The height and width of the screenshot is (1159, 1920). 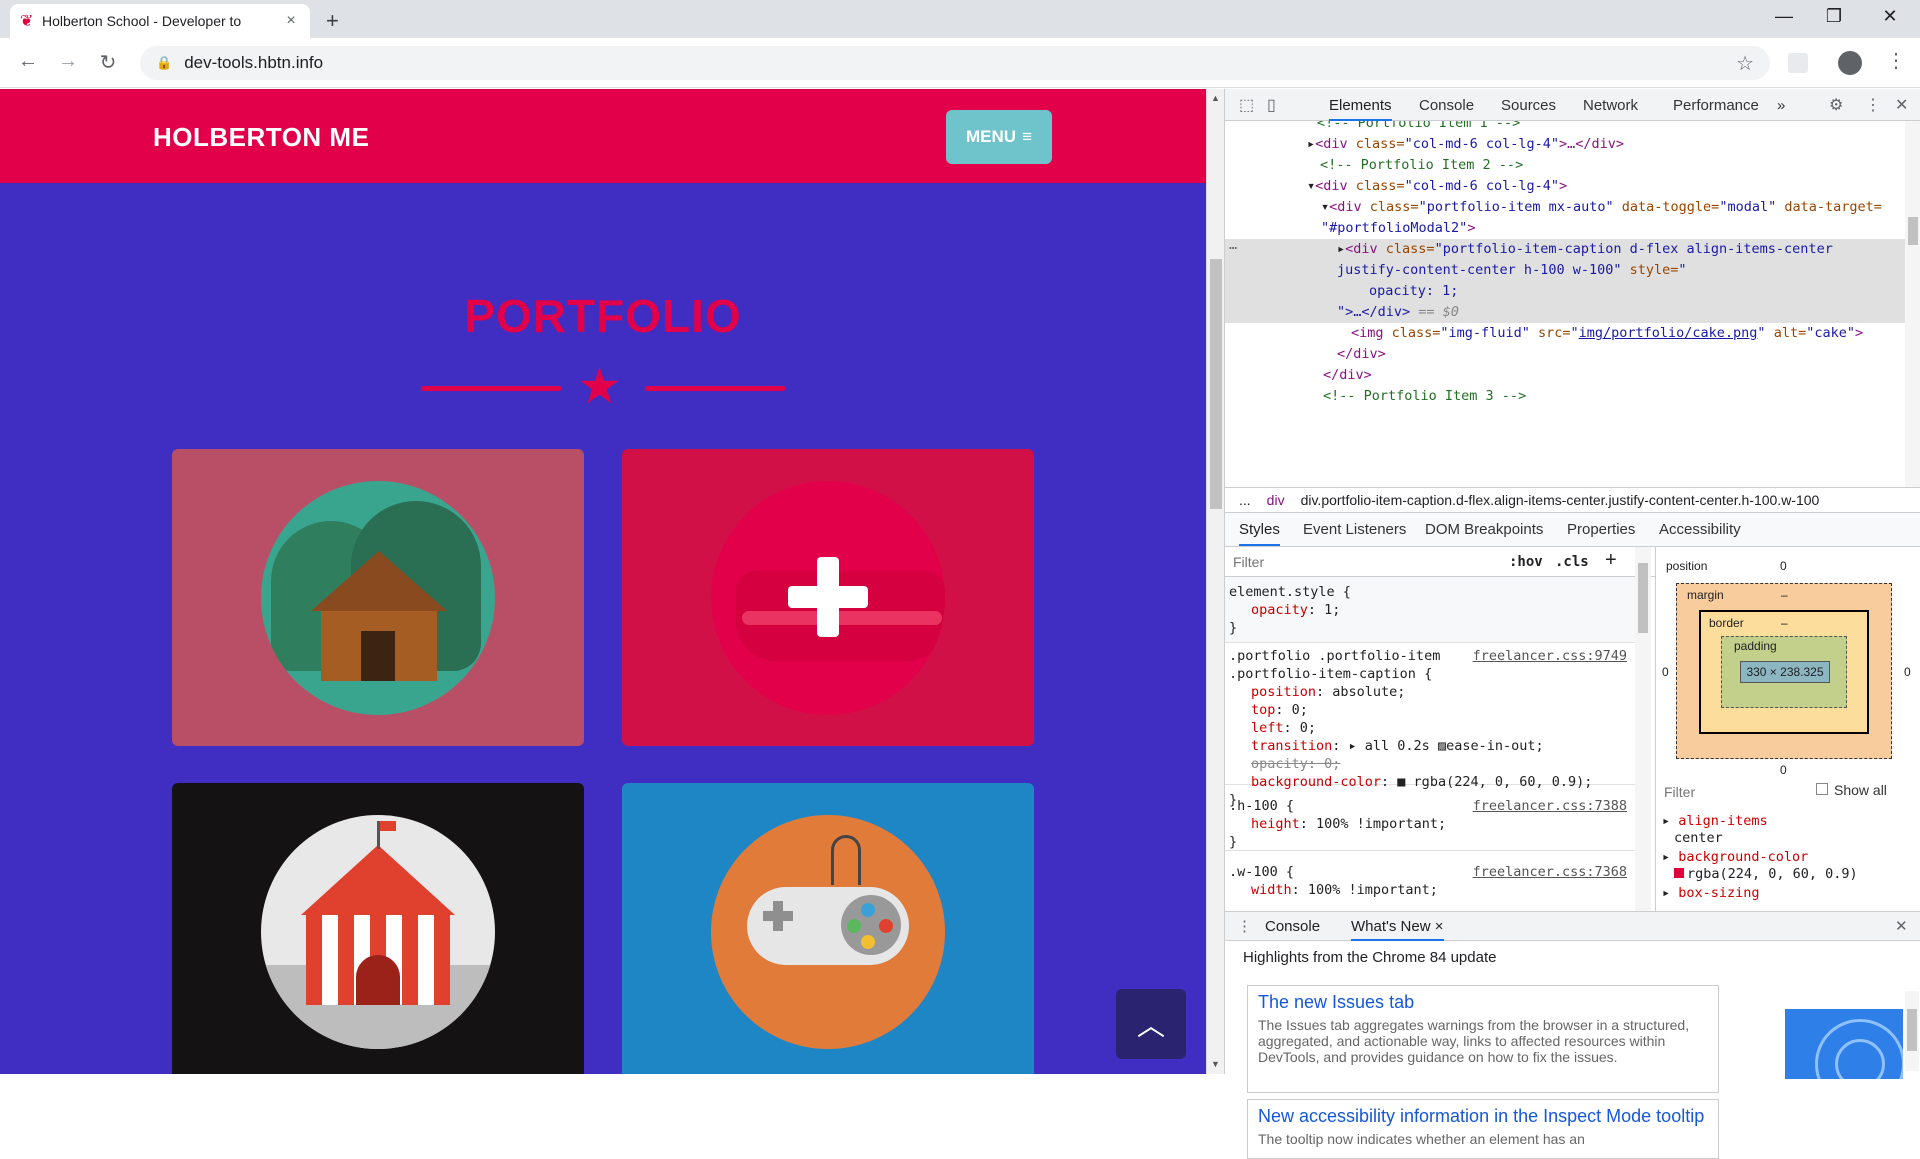 I want to click on drawer-tab-console: Console, so click(x=1292, y=926).